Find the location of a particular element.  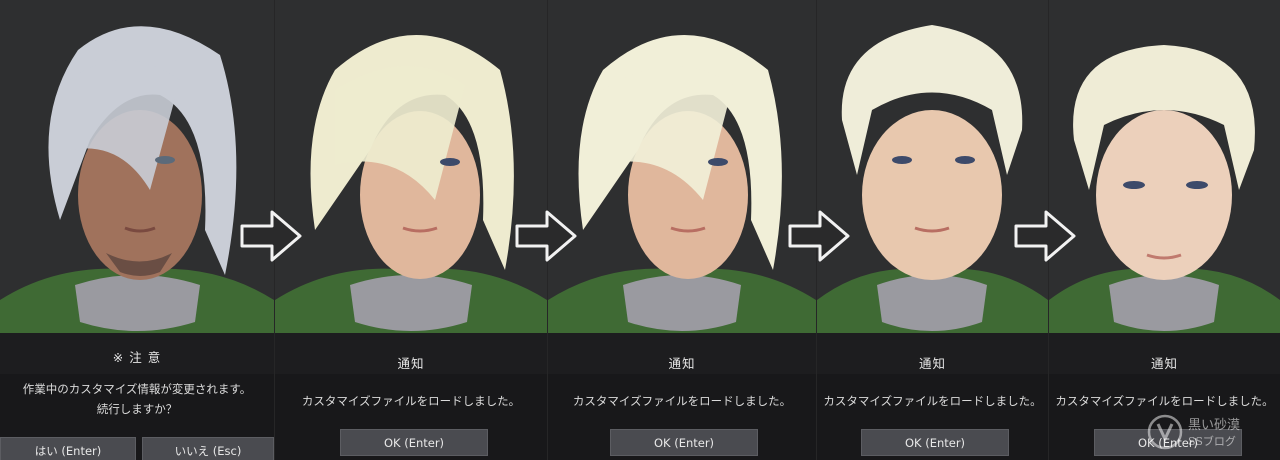

blog-logo-icon is located at coordinates (1165, 432).